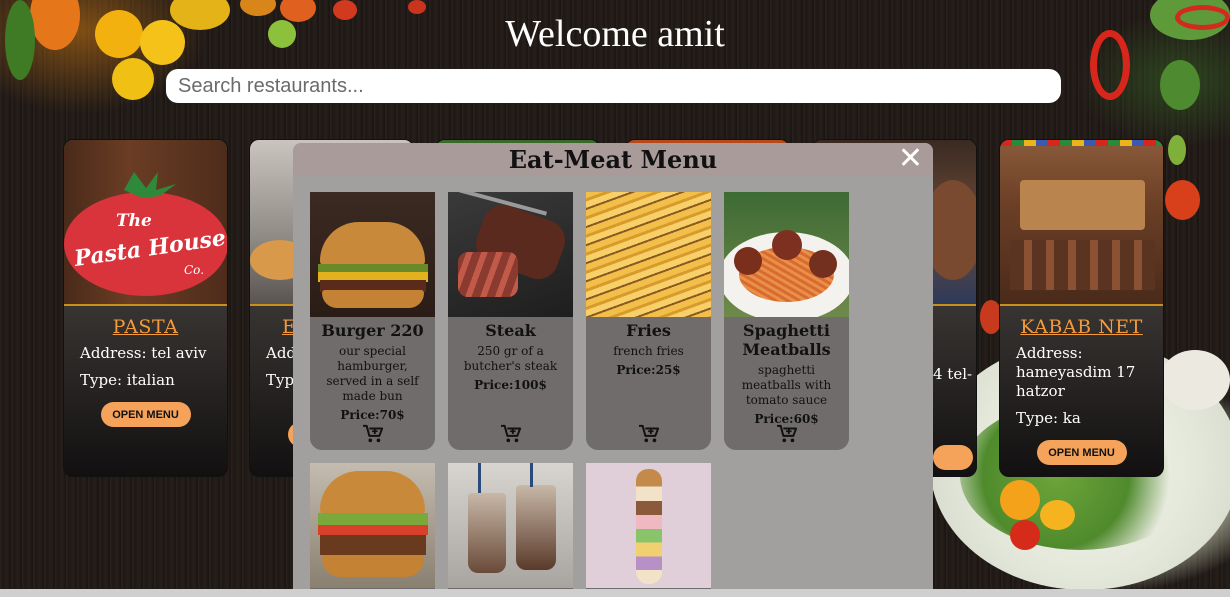  I want to click on spaghetti-image, so click(786, 254).